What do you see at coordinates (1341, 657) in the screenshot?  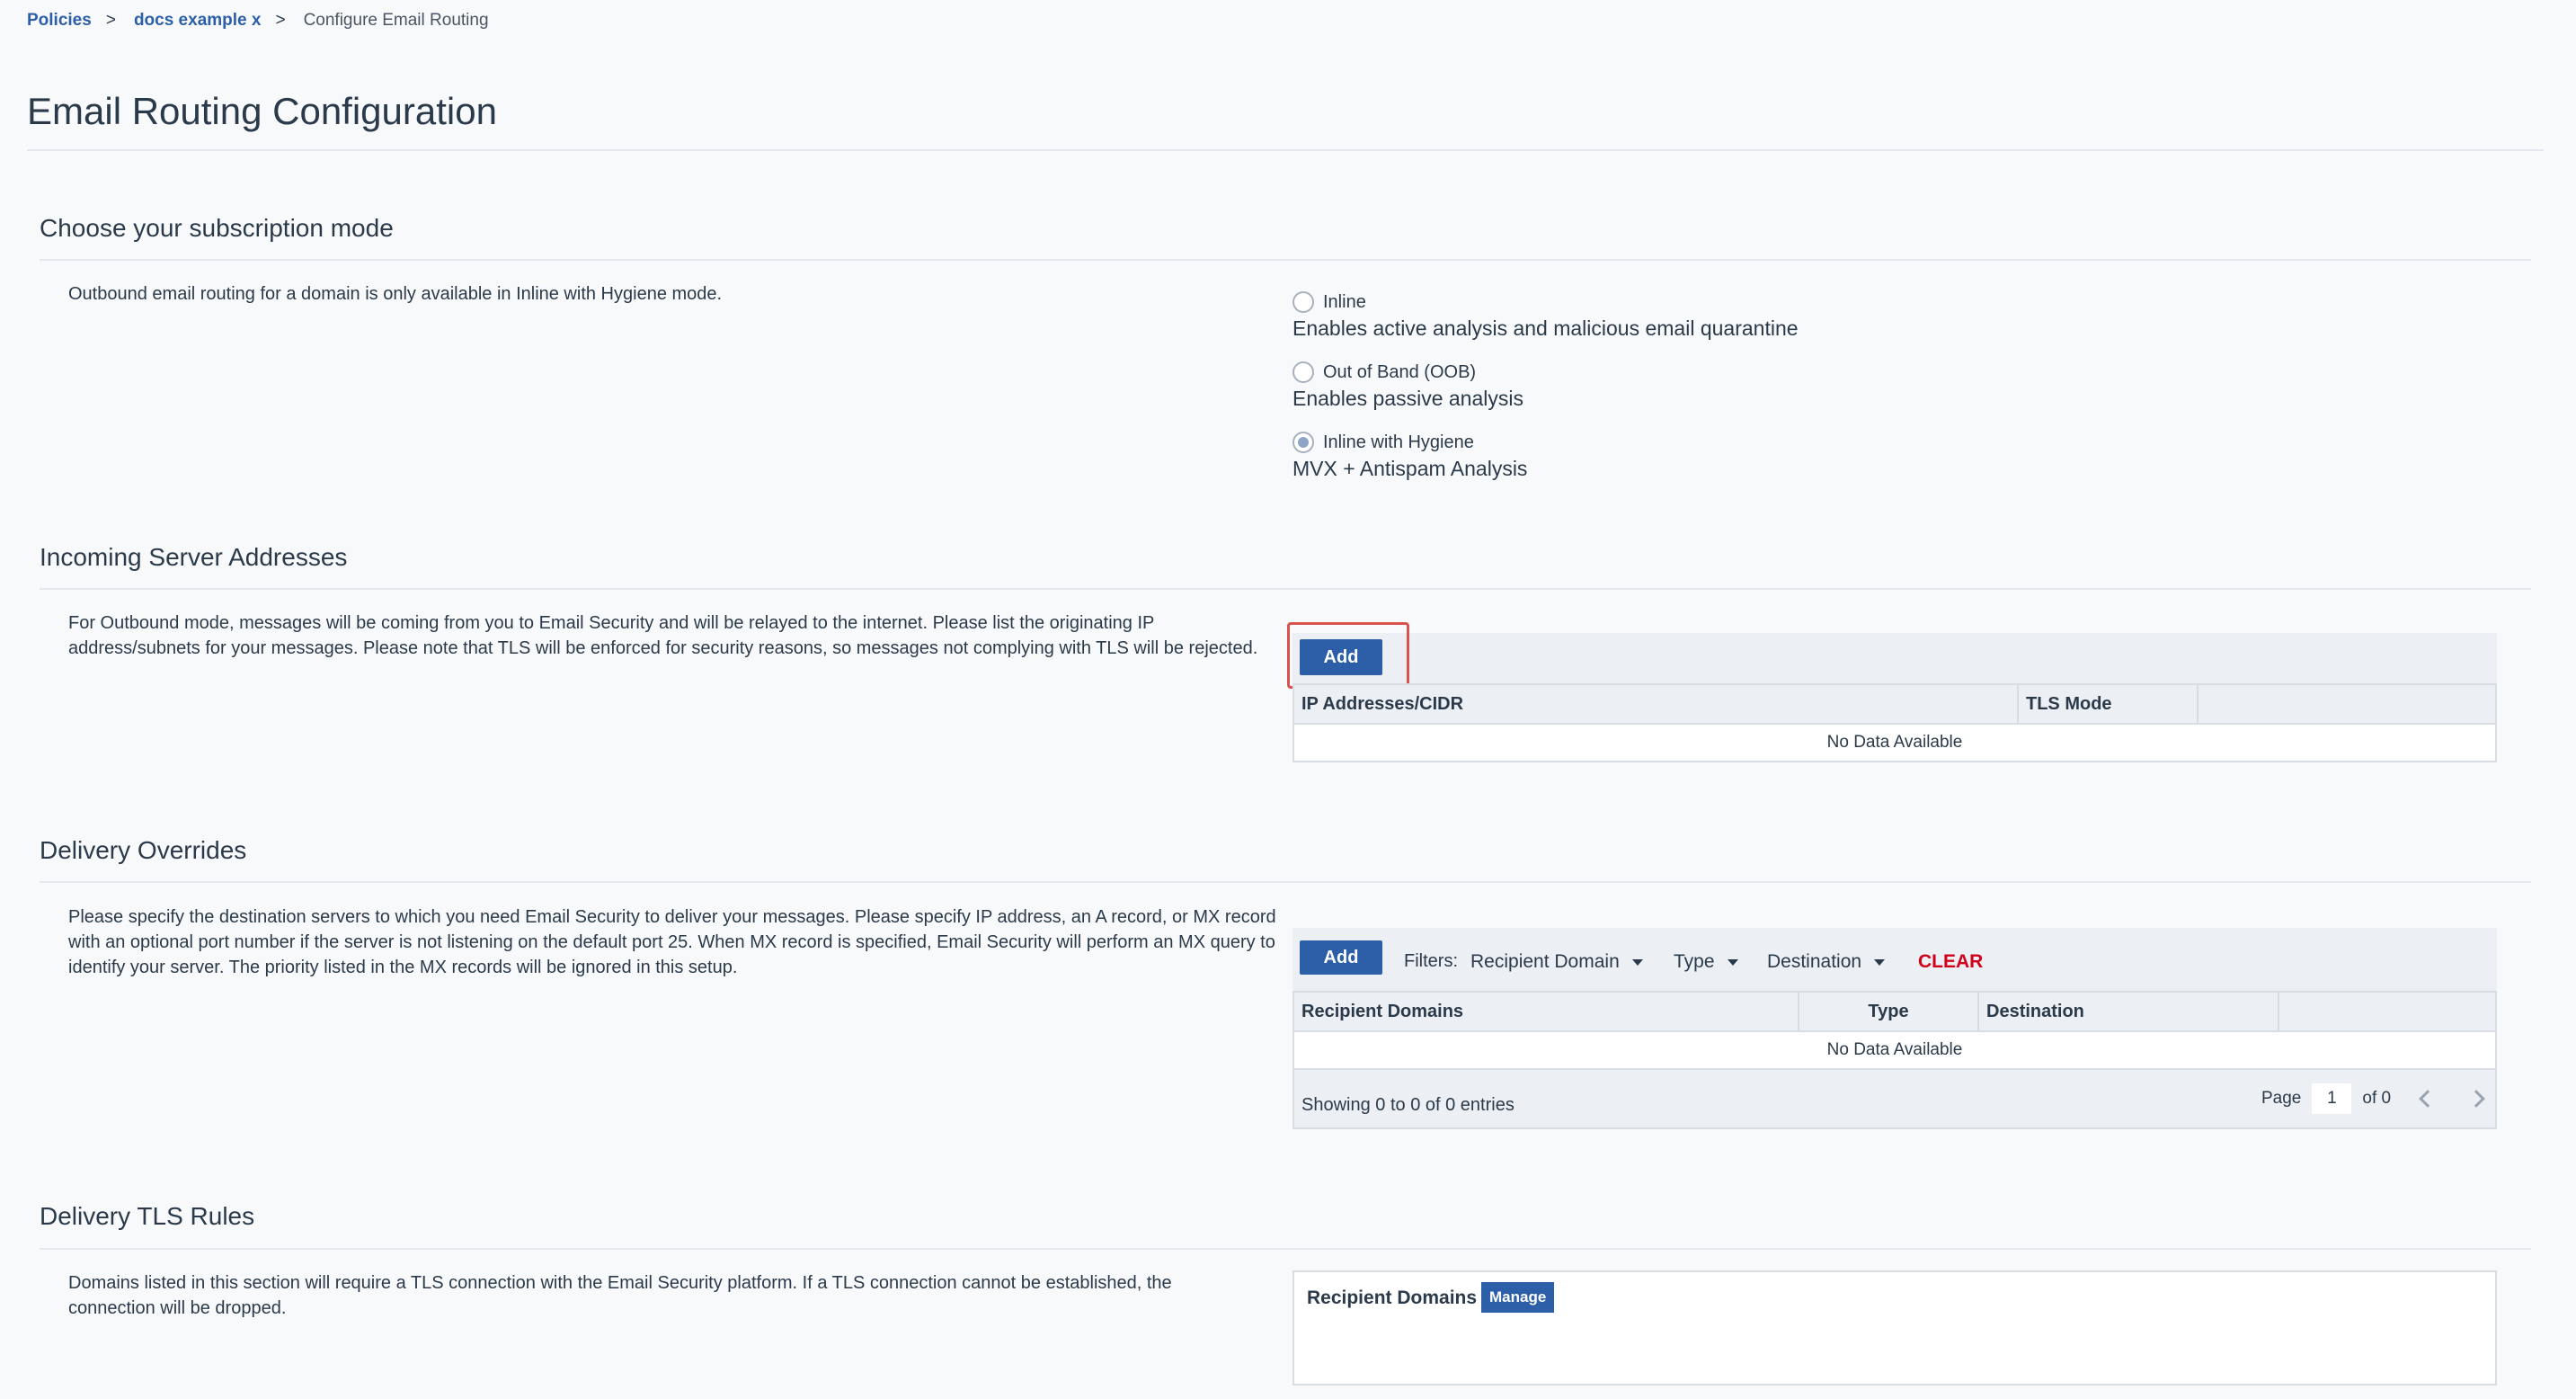 I see `incoming-add-button: Add` at bounding box center [1341, 657].